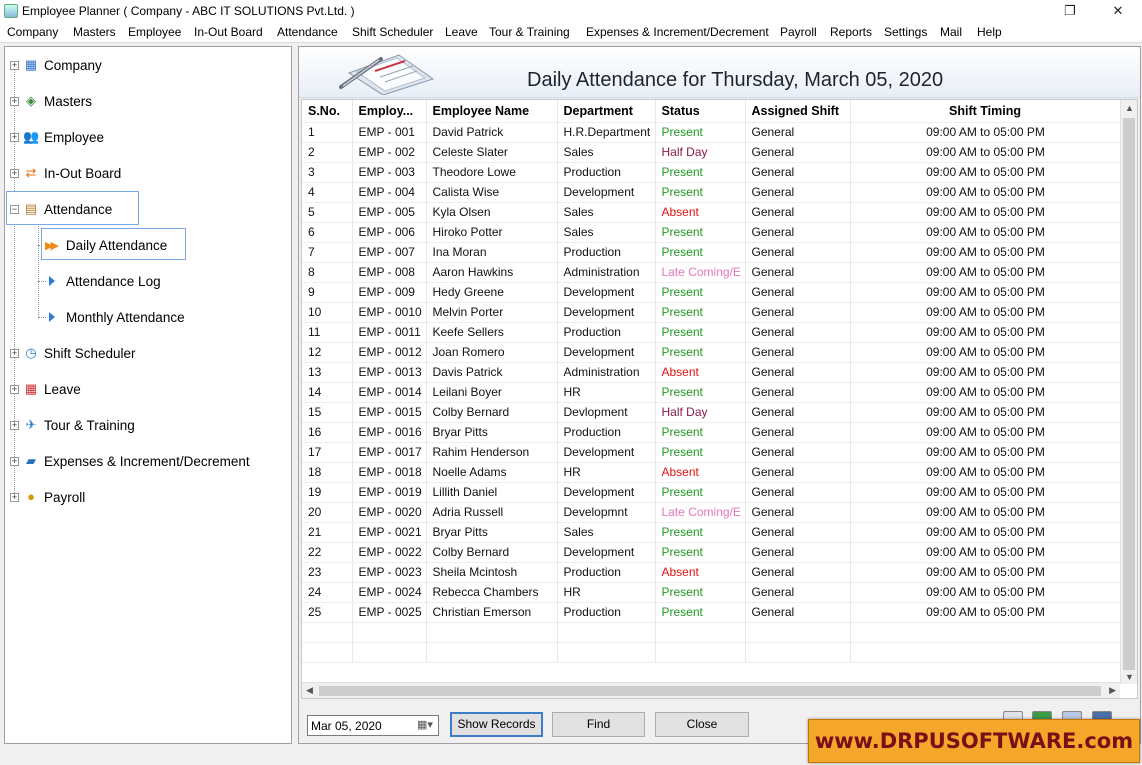 The image size is (1142, 765). Describe the element at coordinates (79, 353) in the screenshot. I see `tree-item-shift-scheduler: ◷ Shift Scheduler` at that location.